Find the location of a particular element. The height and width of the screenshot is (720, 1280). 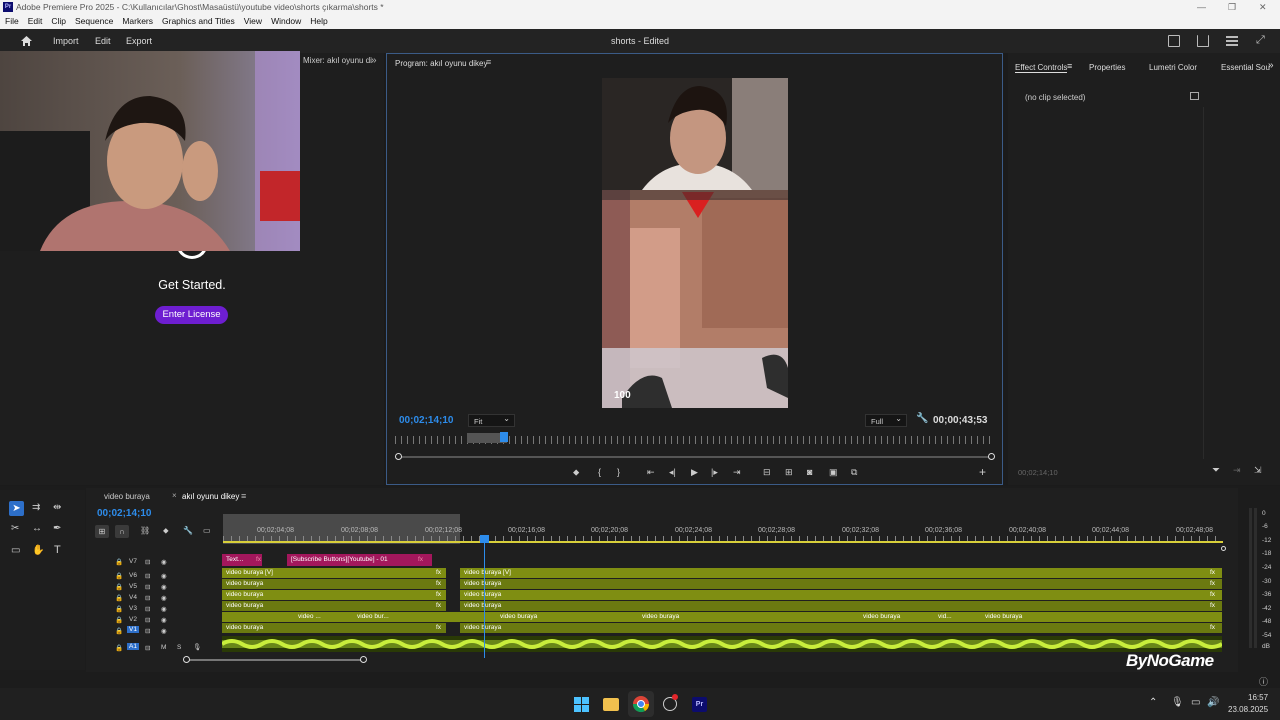

scrollbar-handle-left is located at coordinates (398, 456).